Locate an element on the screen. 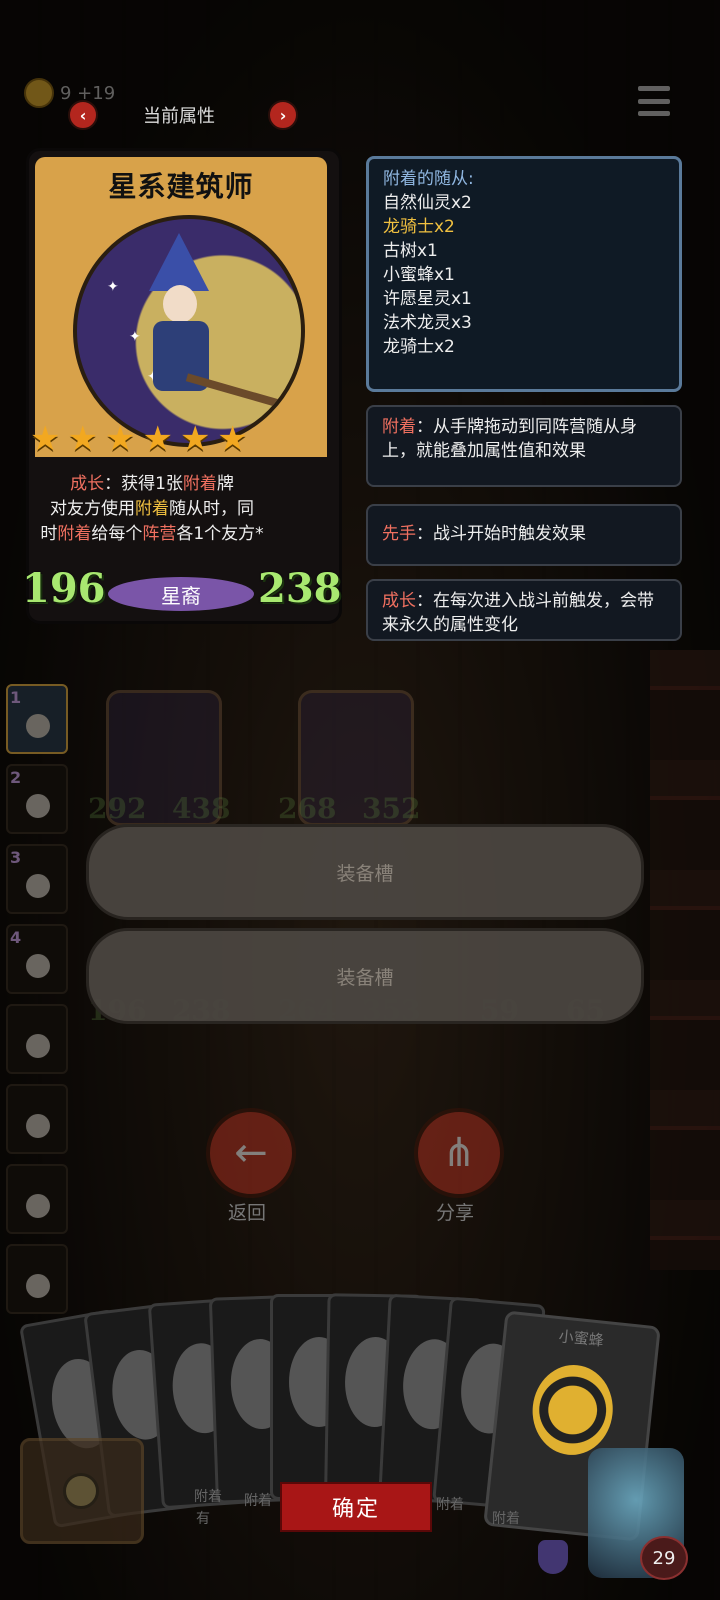 Image resolution: width=720 pixels, height=1600 pixels. attached-header: 附着的随从: is located at coordinates (428, 179).